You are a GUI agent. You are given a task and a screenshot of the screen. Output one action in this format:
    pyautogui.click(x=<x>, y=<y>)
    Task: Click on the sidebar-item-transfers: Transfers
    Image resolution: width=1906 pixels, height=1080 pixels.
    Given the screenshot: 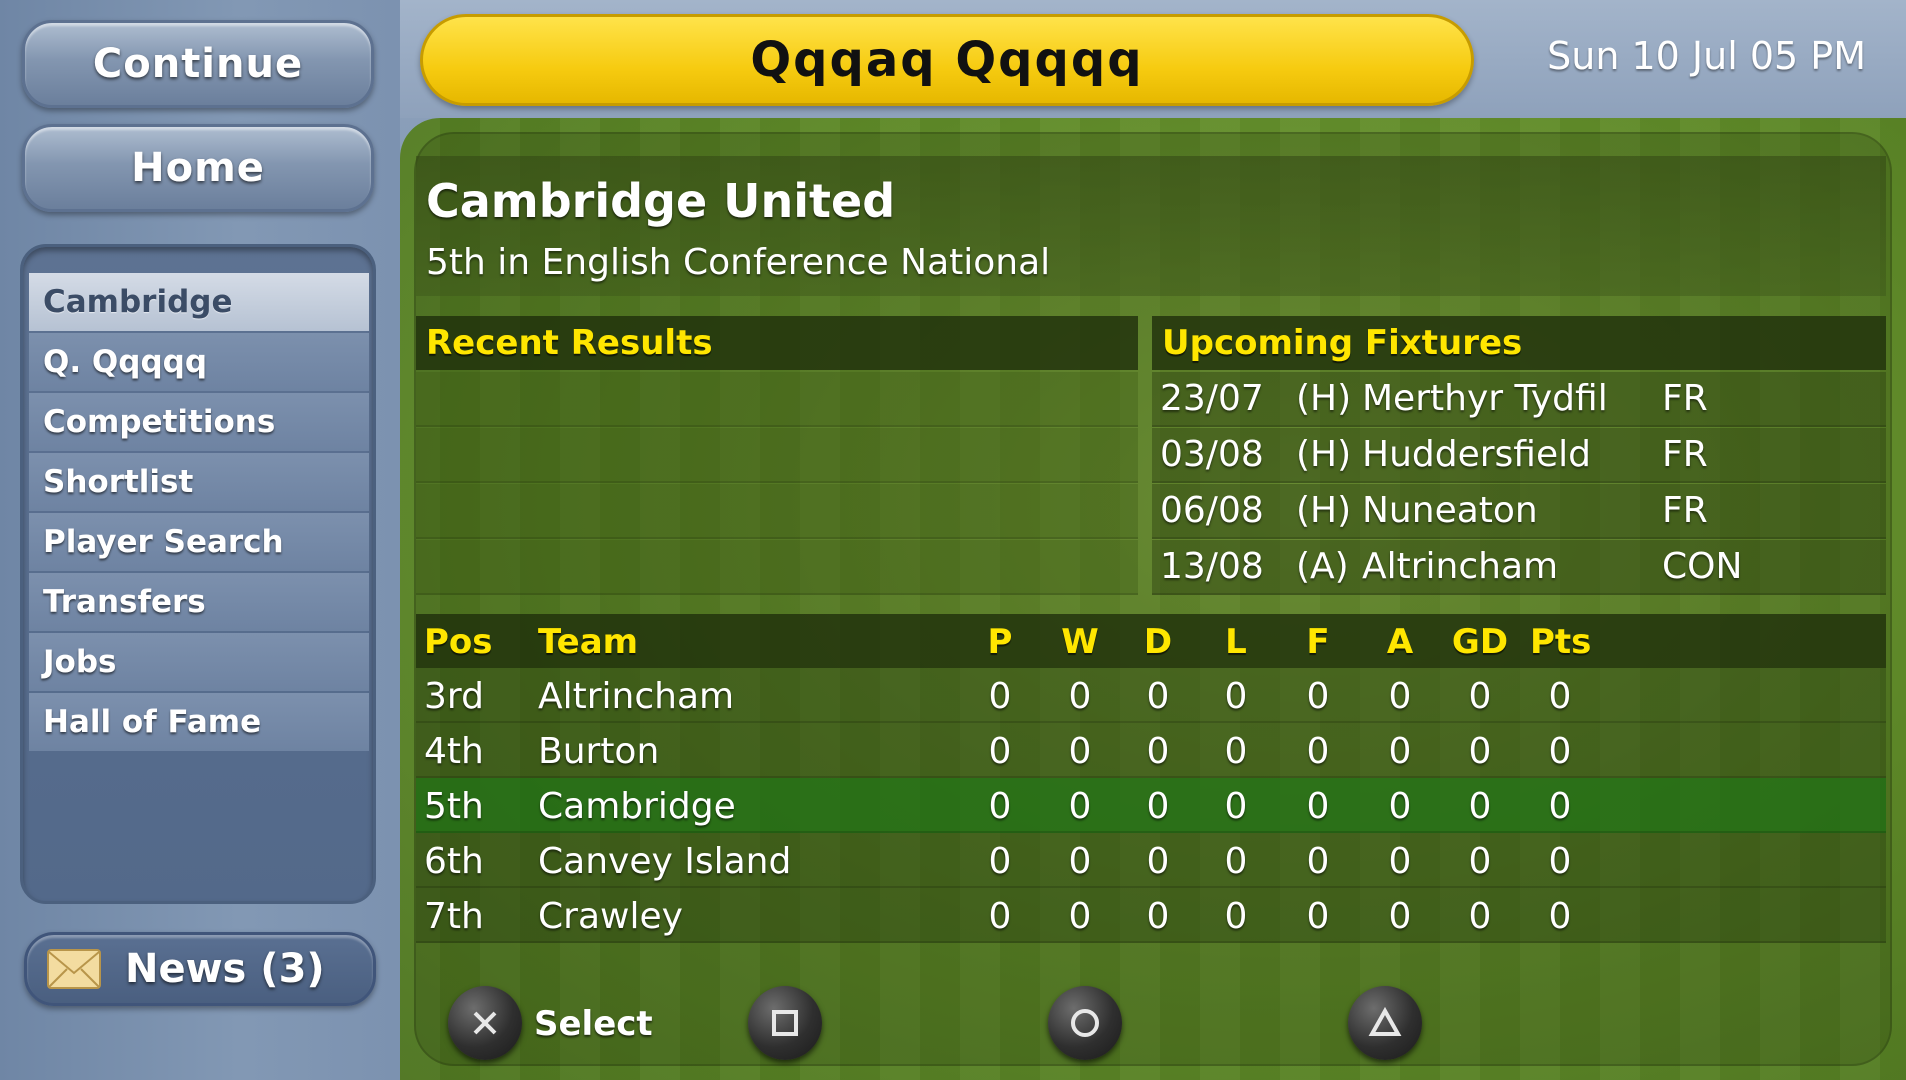 What is the action you would take?
    pyautogui.click(x=199, y=602)
    